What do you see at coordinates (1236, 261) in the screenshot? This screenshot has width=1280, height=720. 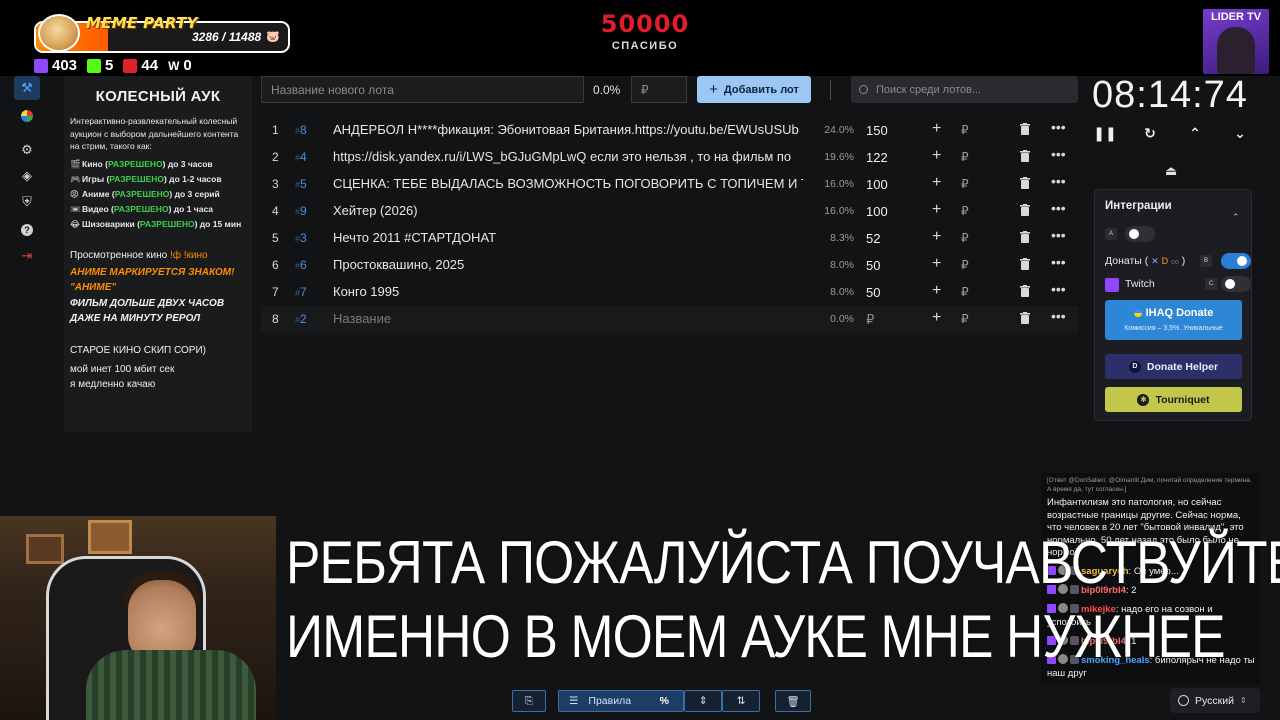 I see `donations-toggle` at bounding box center [1236, 261].